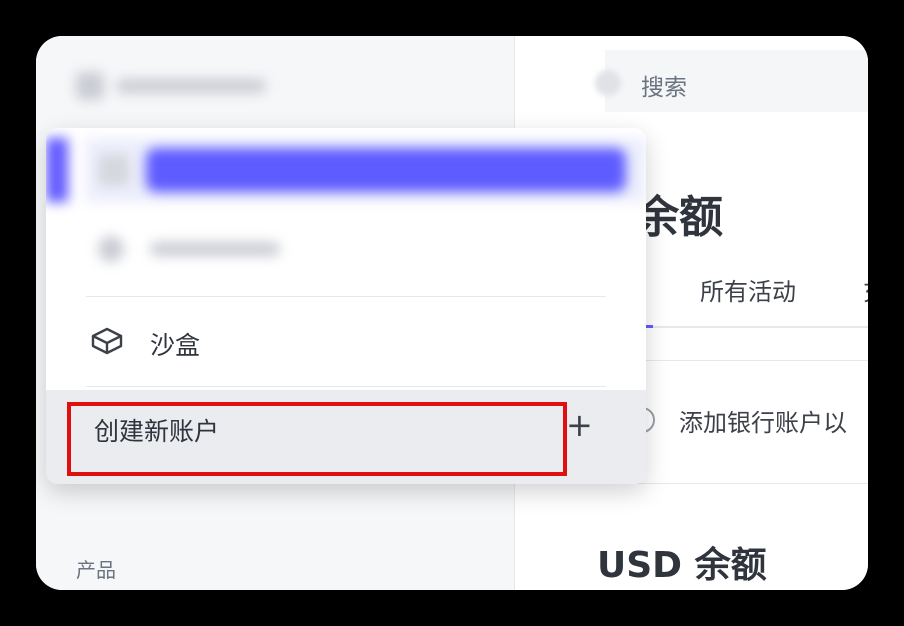 The height and width of the screenshot is (626, 904). What do you see at coordinates (346, 251) in the screenshot?
I see `menu-item-other-account` at bounding box center [346, 251].